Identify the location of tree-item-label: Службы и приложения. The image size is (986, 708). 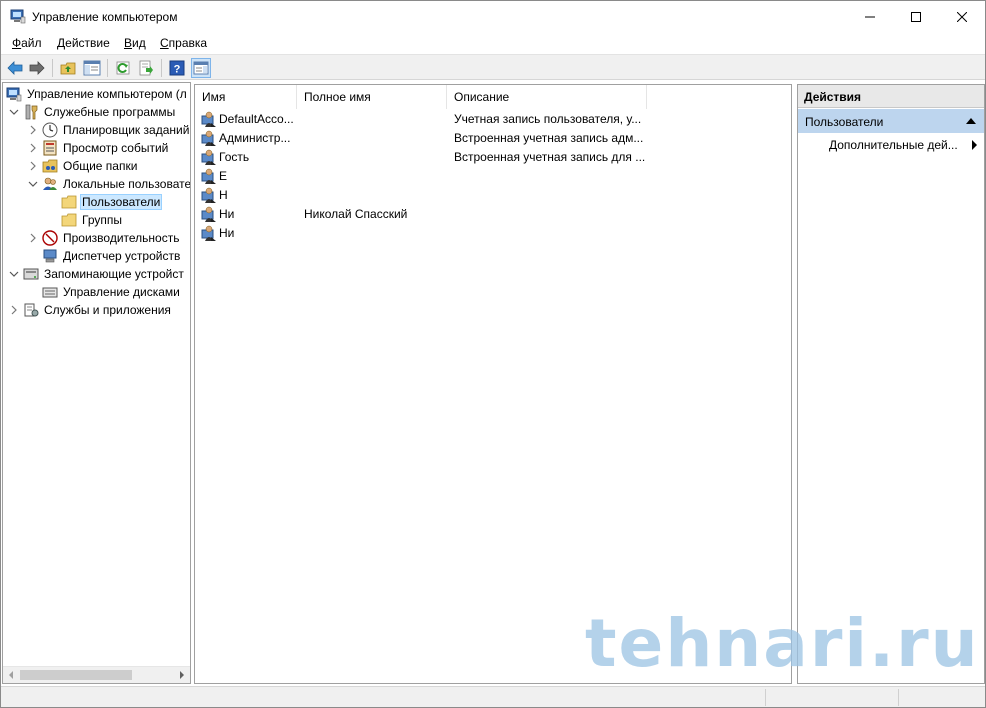
(107, 310).